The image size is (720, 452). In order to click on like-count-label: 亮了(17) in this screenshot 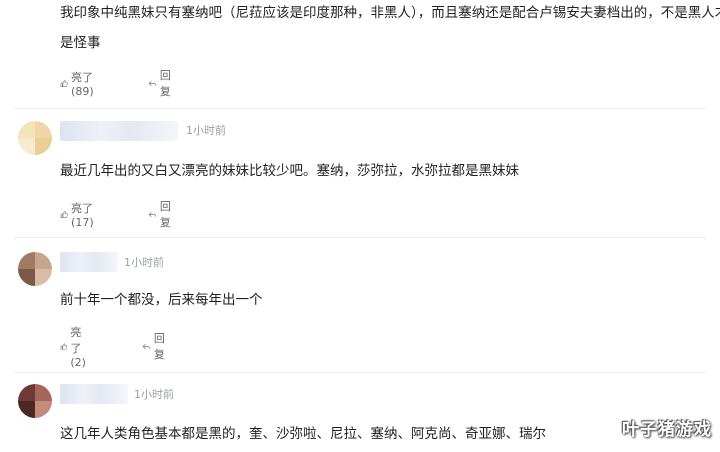, I will do `click(82, 215)`.